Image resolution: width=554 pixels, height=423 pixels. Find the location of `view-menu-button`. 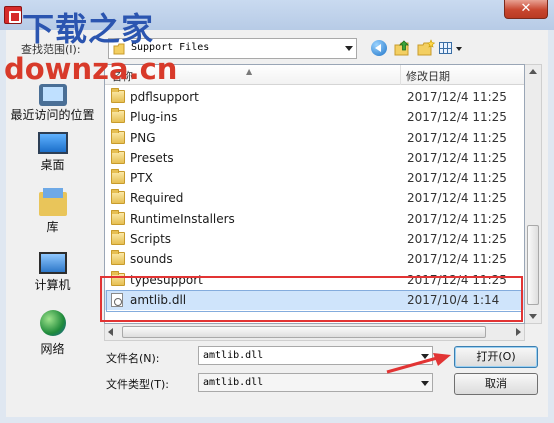

view-menu-button is located at coordinates (452, 48).